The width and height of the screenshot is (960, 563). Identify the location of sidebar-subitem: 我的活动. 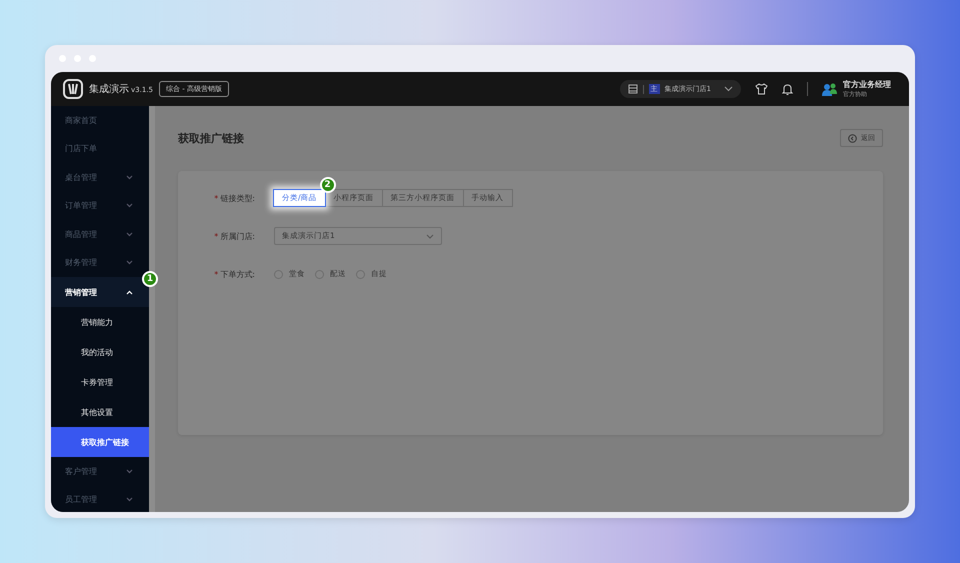
(100, 352).